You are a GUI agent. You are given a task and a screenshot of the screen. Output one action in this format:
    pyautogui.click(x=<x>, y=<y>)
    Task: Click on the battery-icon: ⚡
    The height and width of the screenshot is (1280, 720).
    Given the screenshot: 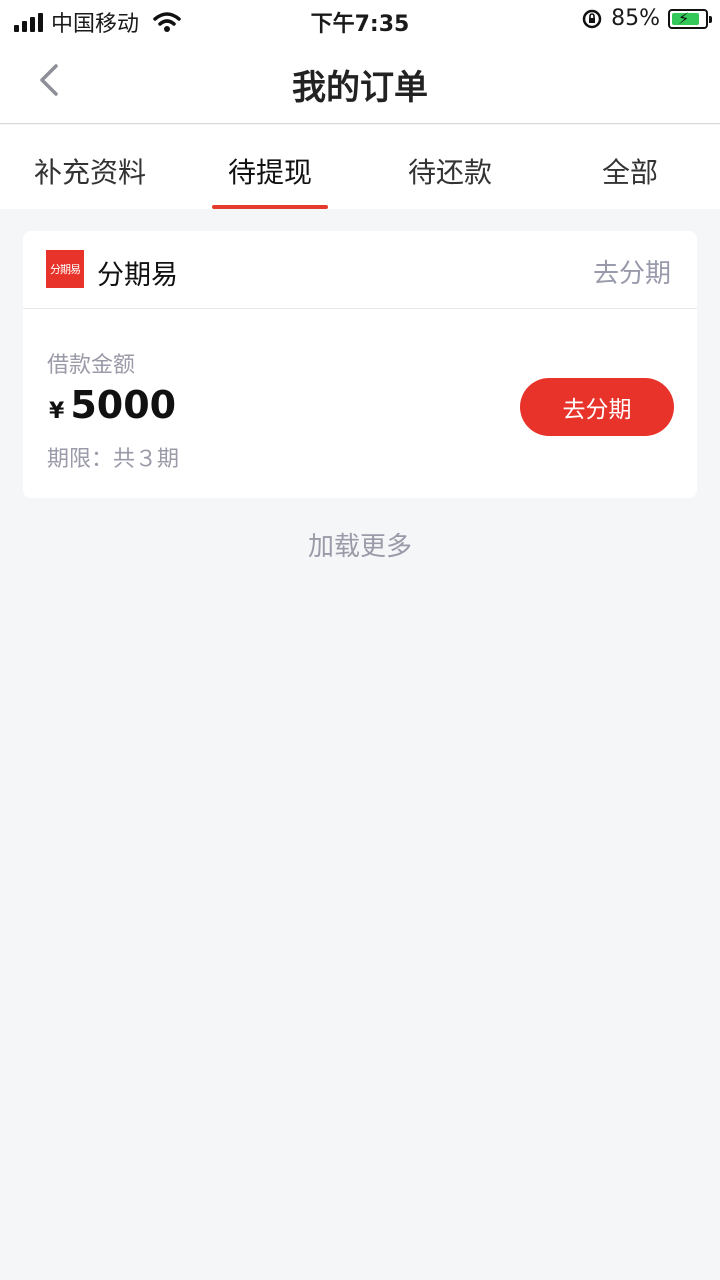 What is the action you would take?
    pyautogui.click(x=690, y=18)
    